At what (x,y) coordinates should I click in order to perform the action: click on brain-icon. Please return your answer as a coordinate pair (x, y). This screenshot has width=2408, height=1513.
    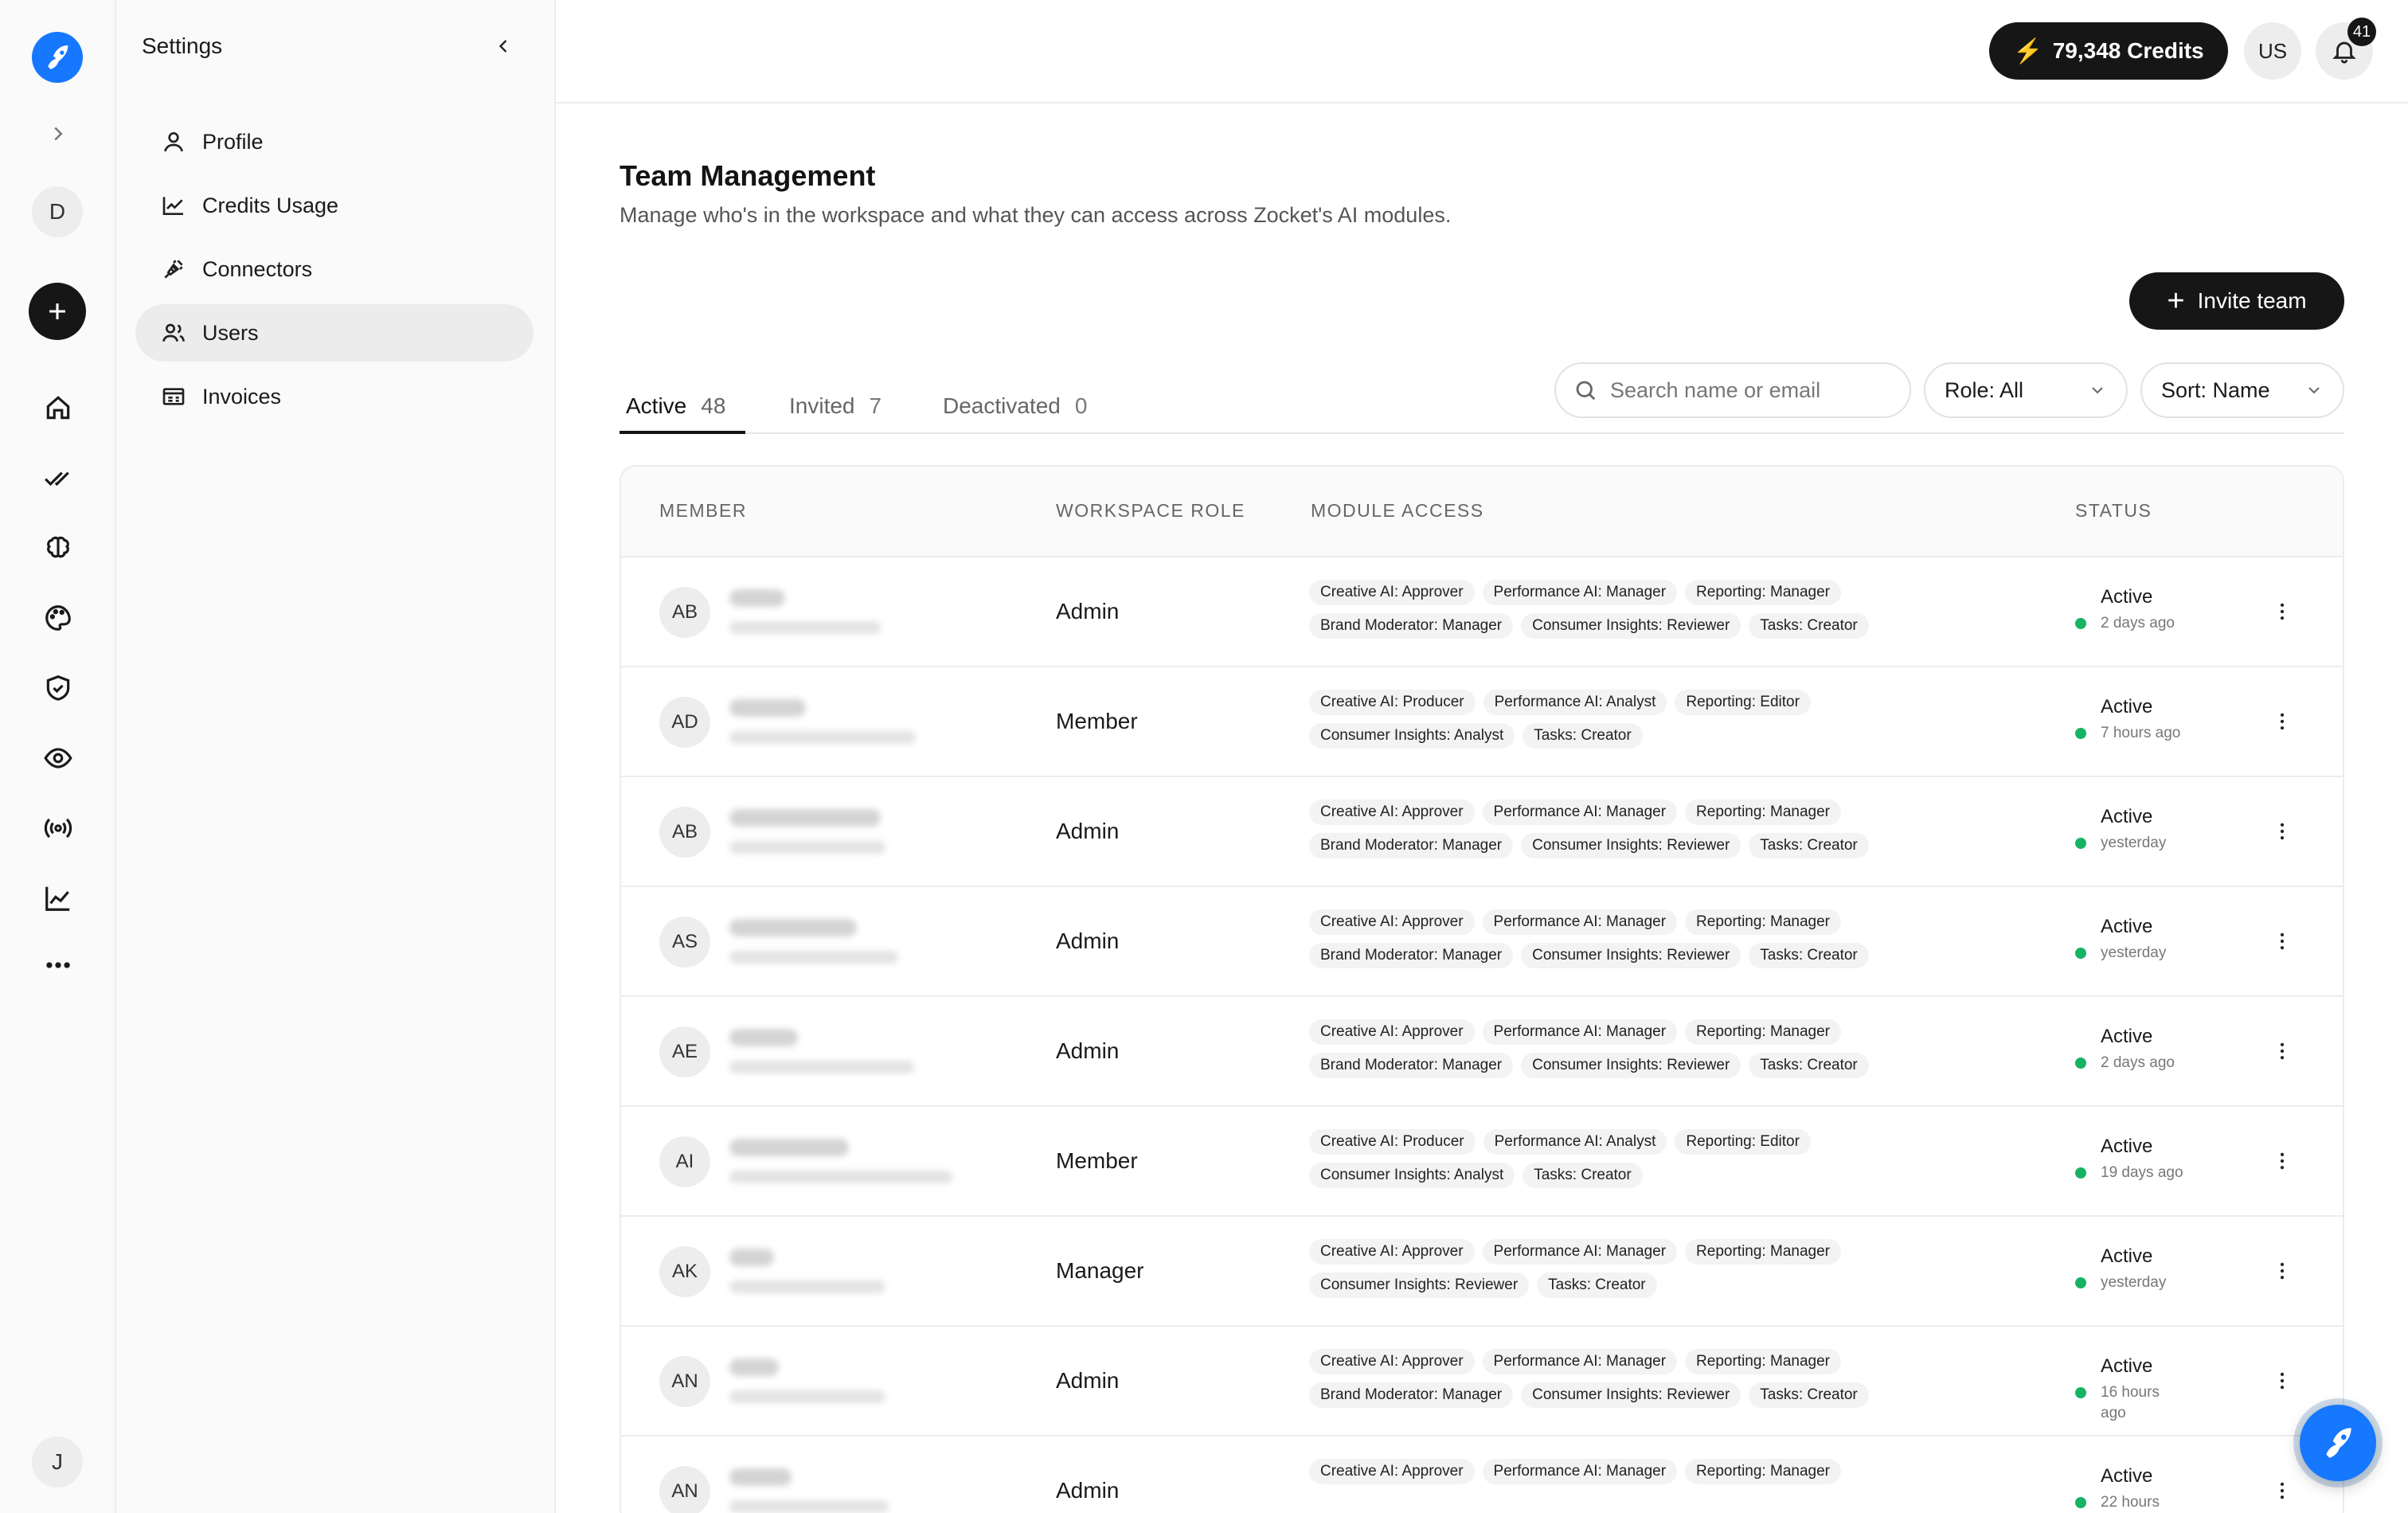
    Looking at the image, I should click on (58, 548).